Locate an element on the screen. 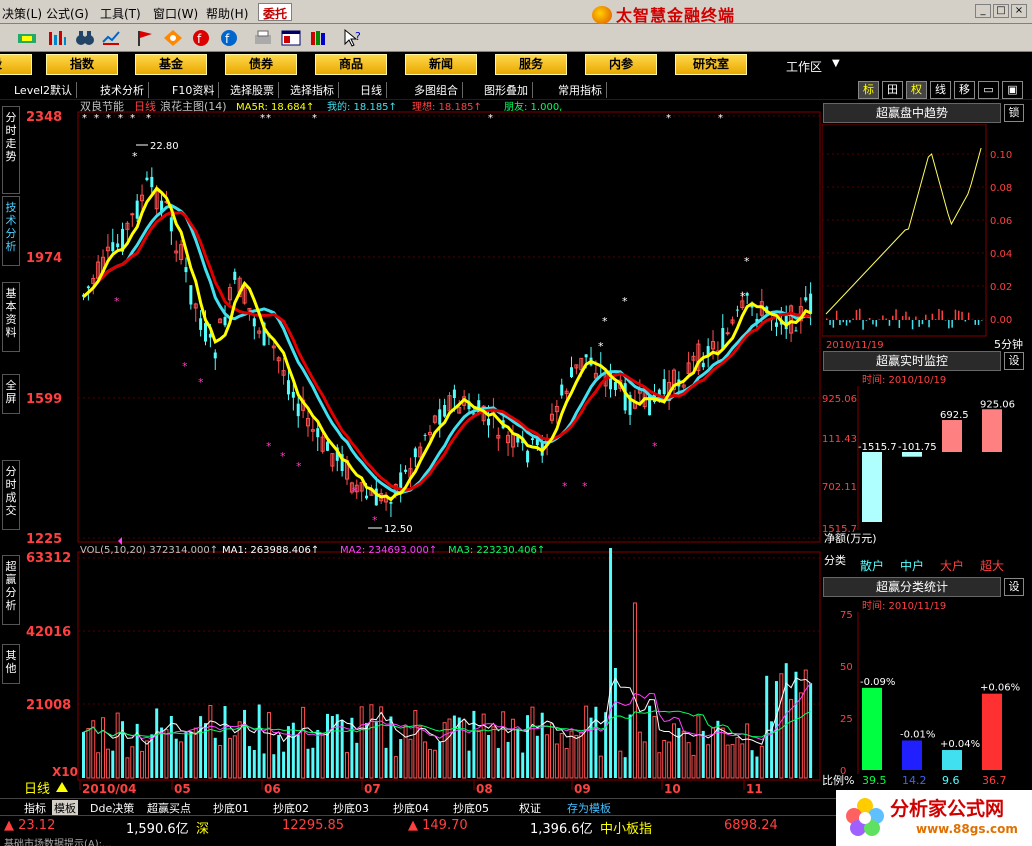 This screenshot has height=846, width=1032. workarea-label: 工作区 is located at coordinates (804, 66).